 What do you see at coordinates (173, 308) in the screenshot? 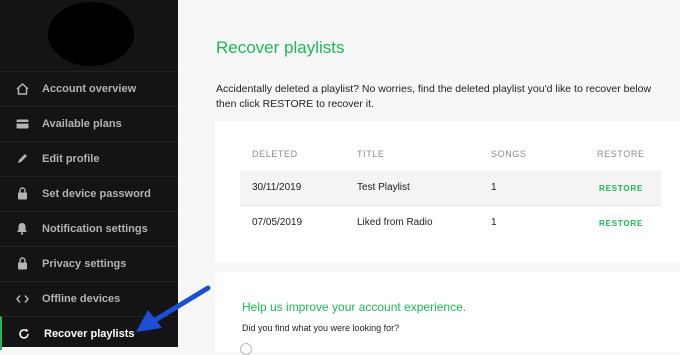
I see `annotation-arrow-icon` at bounding box center [173, 308].